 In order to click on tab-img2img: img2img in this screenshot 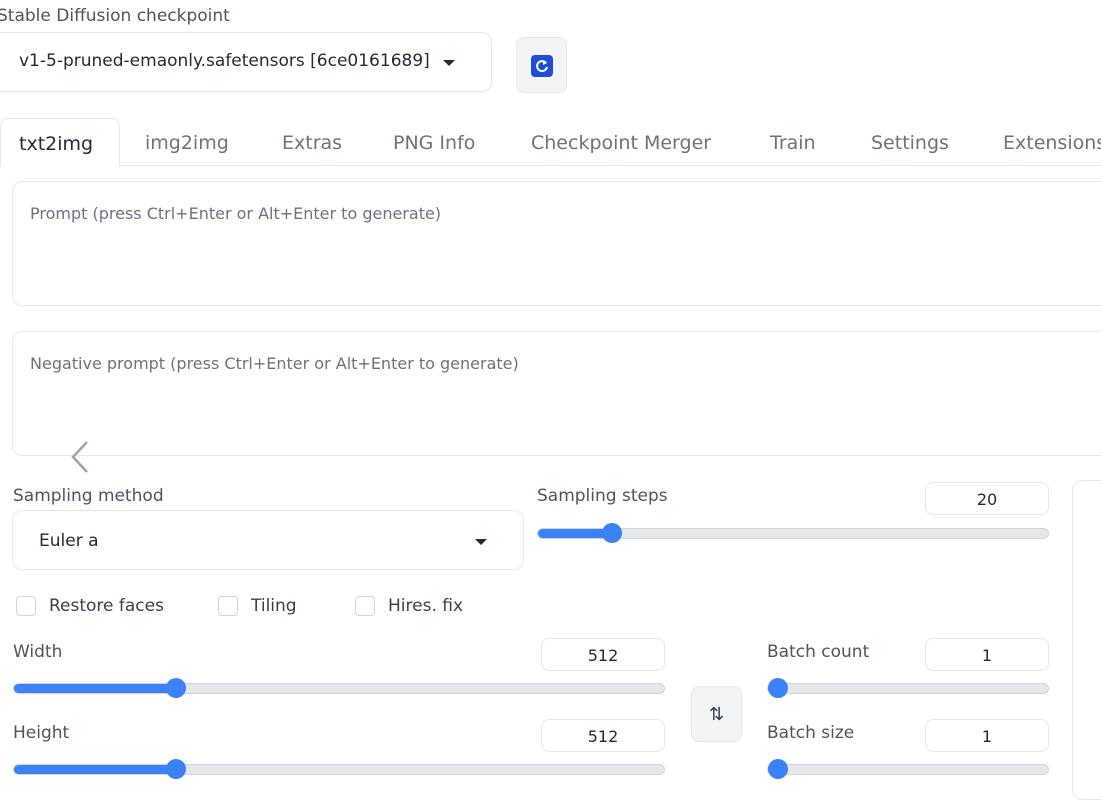, I will do `click(187, 142)`.